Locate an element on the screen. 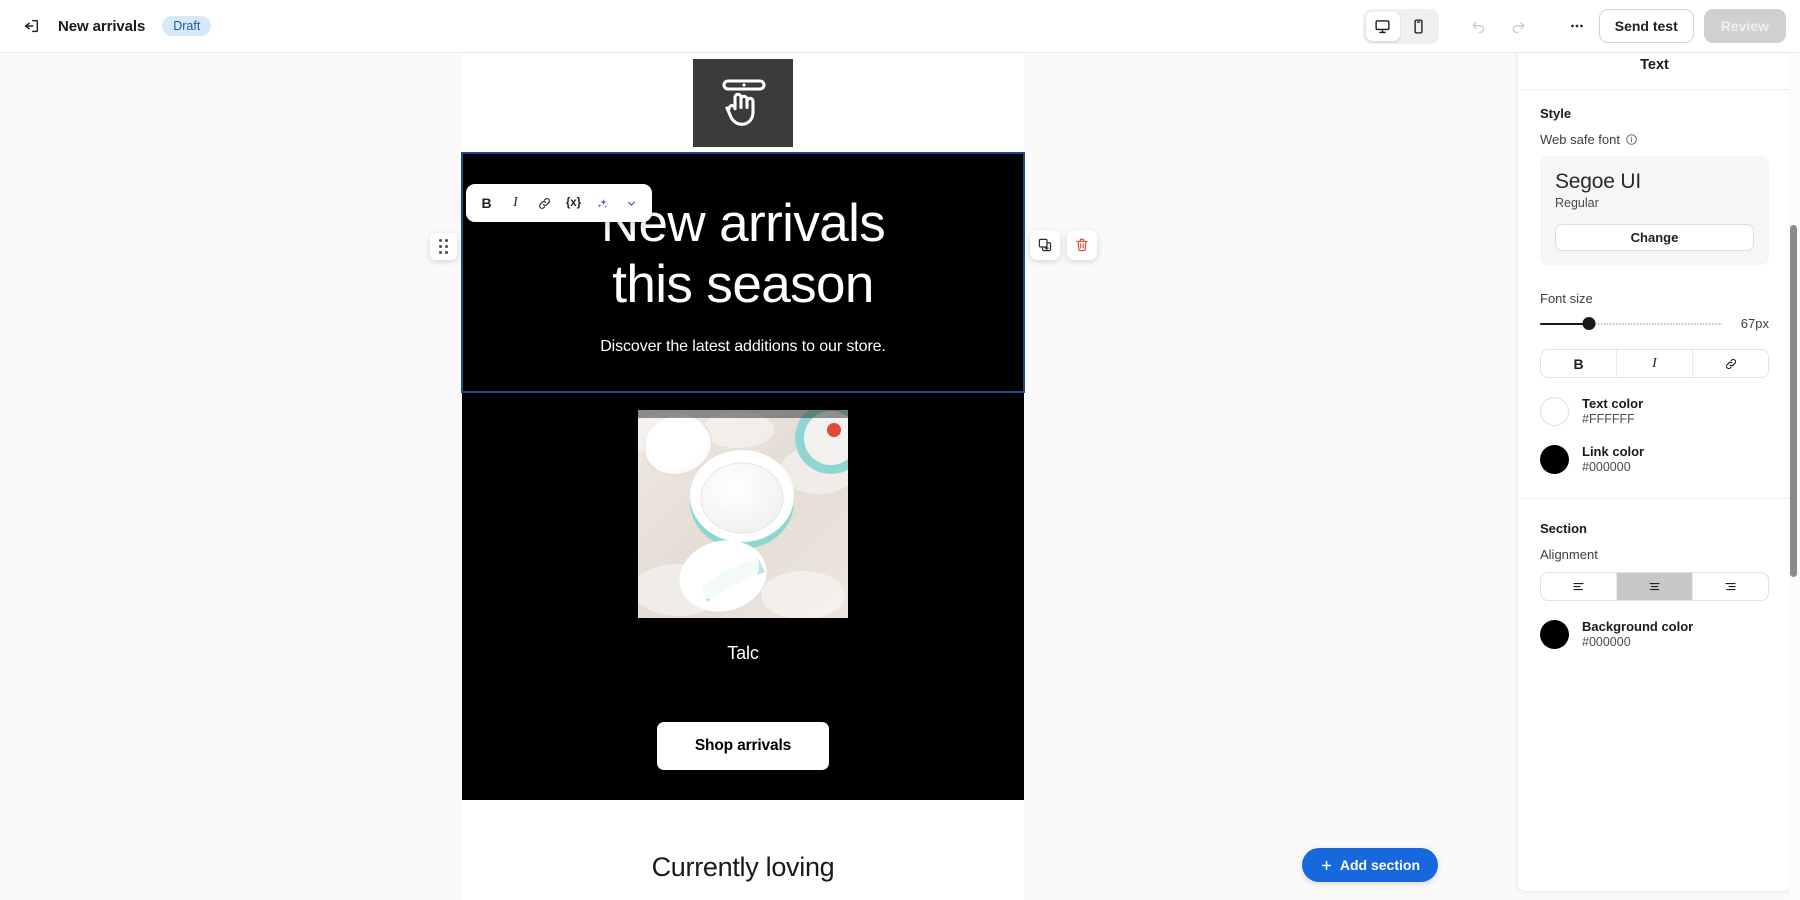  shop-arrivals-button: Shop arrivals is located at coordinates (743, 745).